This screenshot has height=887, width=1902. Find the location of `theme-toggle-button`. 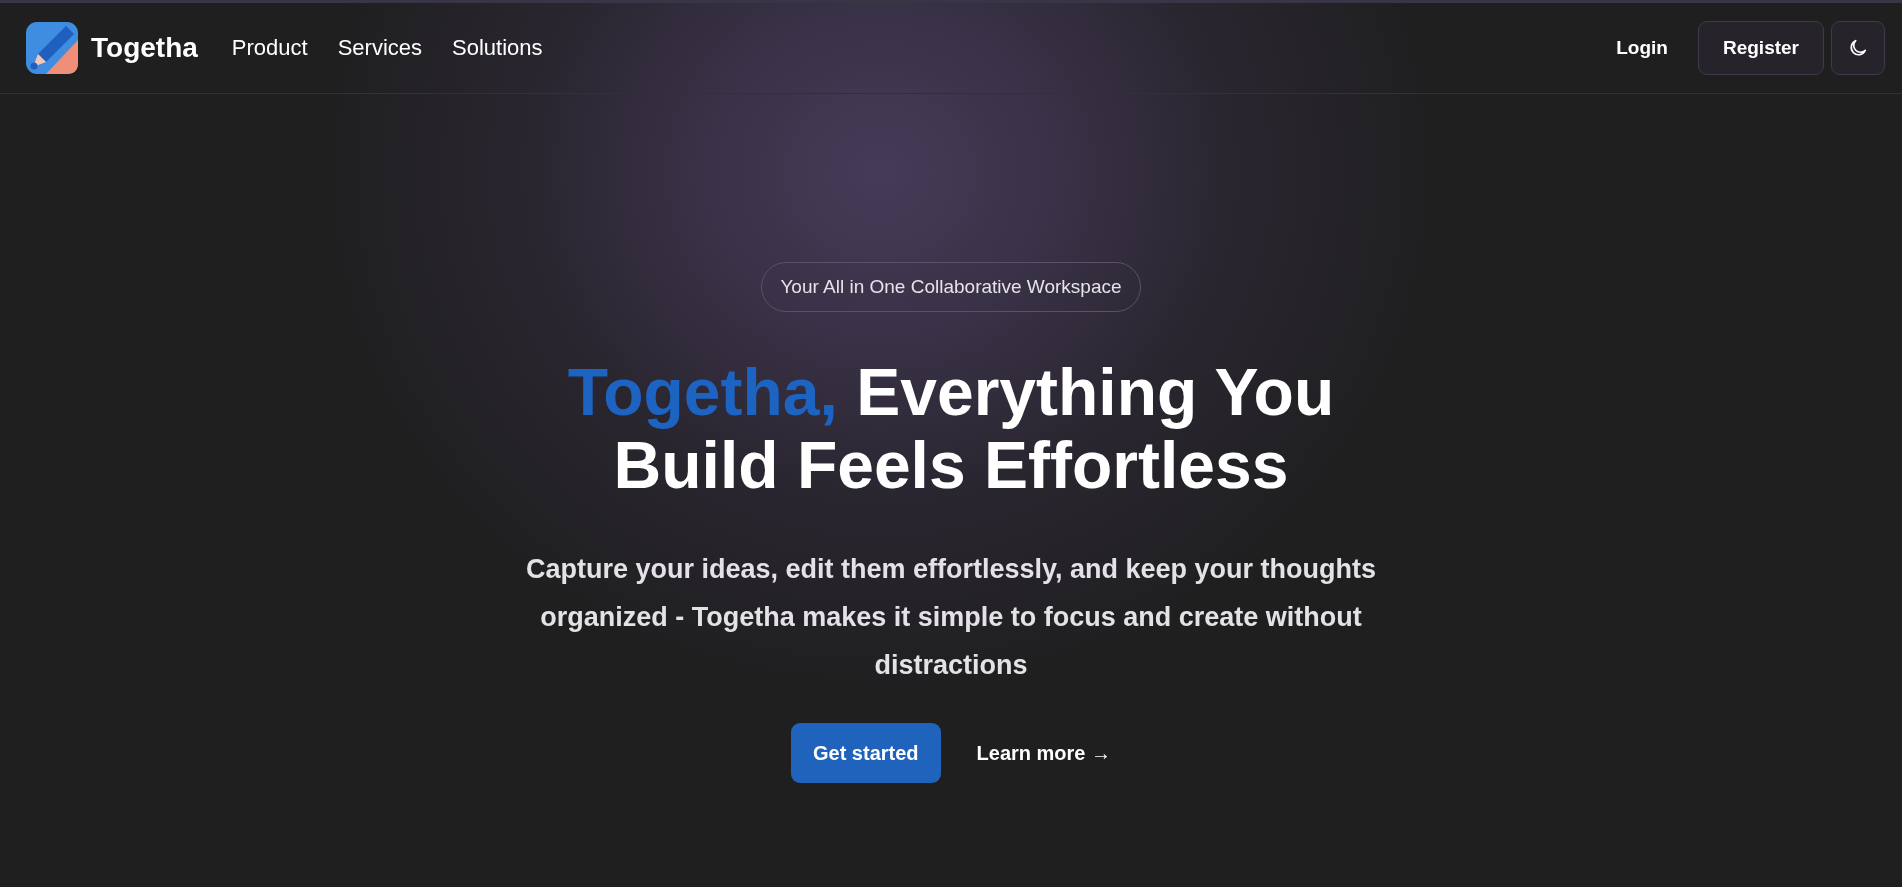

theme-toggle-button is located at coordinates (1858, 48).